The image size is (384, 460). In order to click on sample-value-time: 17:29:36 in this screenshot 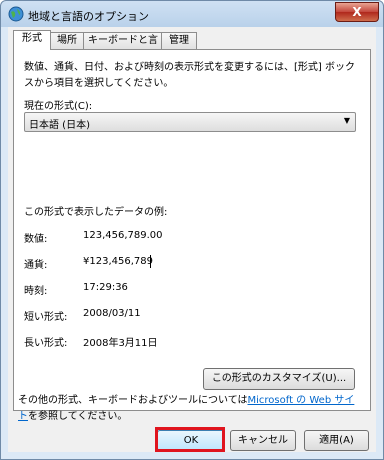, I will do `click(105, 287)`.